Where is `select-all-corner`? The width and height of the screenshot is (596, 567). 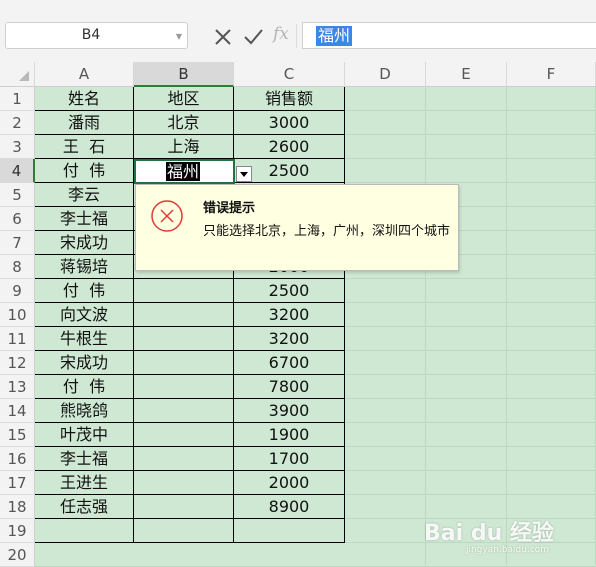
select-all-corner is located at coordinates (17, 74).